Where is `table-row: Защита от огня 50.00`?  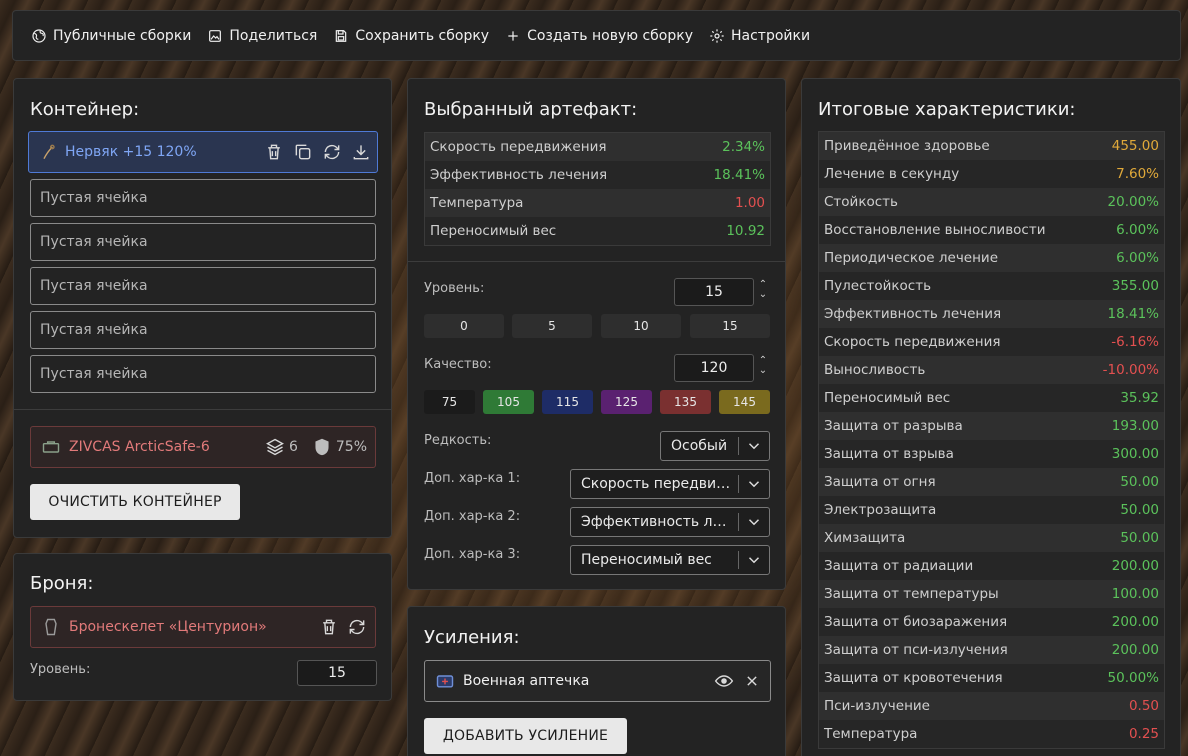
table-row: Защита от огня 50.00 is located at coordinates (991, 482).